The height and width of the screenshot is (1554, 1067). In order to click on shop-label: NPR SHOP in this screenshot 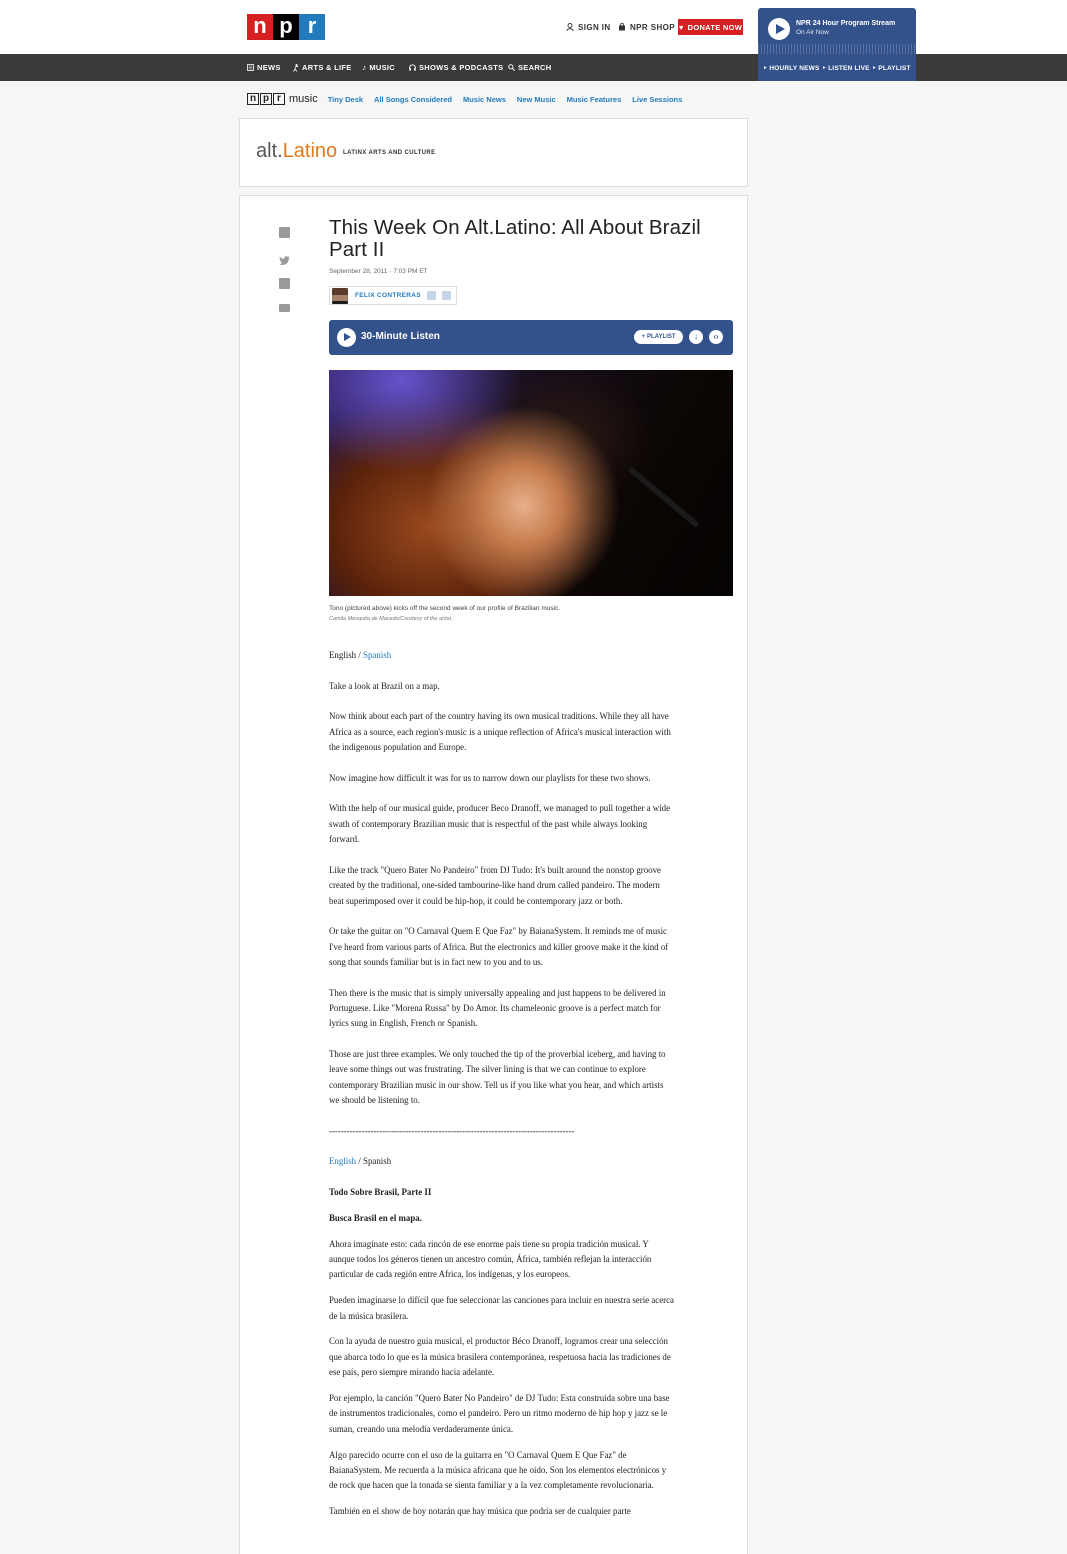, I will do `click(652, 27)`.